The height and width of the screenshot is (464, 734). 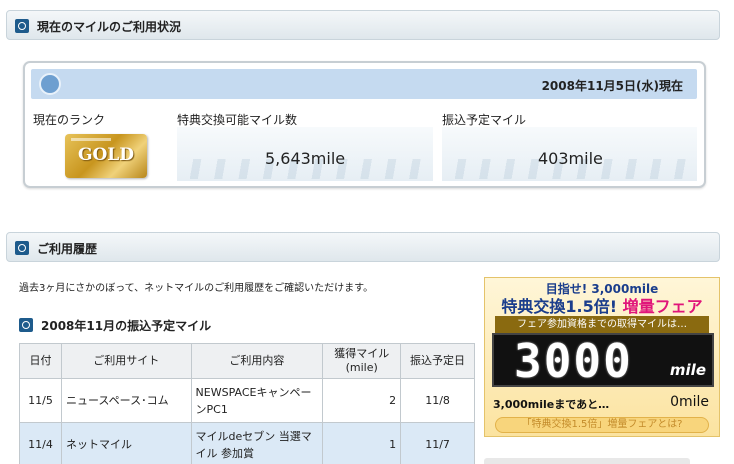 I want to click on mile-card-icon, so click(x=50, y=84).